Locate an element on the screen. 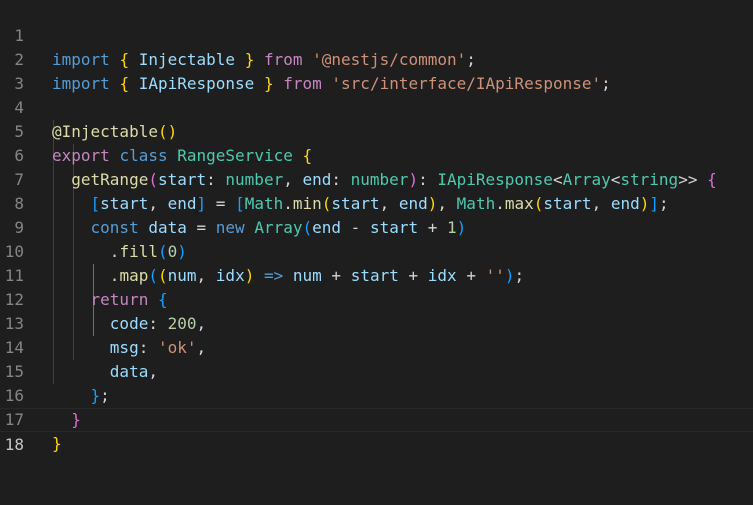 Image resolution: width=753 pixels, height=505 pixels. code-line: 17 } is located at coordinates (376, 418).